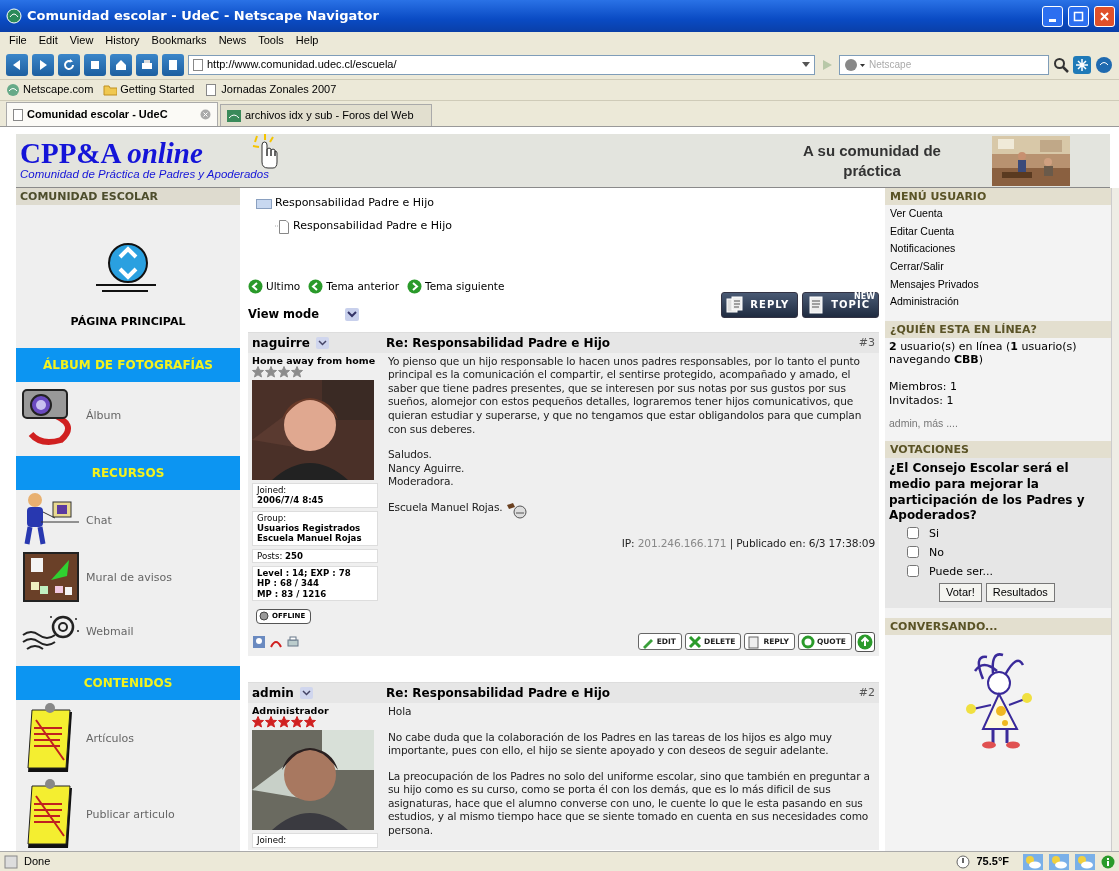 The image size is (1119, 871). What do you see at coordinates (128, 473) in the screenshot?
I see `section-banner: RECURSOS` at bounding box center [128, 473].